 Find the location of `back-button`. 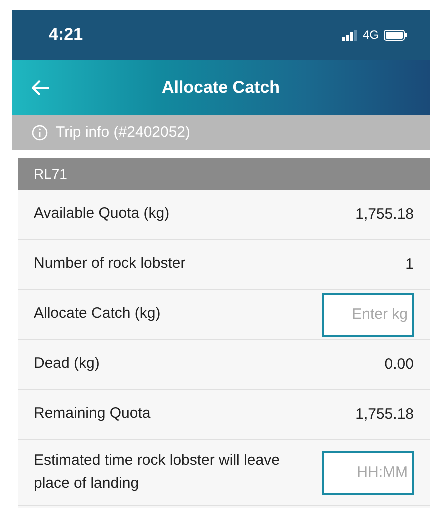

back-button is located at coordinates (41, 88).